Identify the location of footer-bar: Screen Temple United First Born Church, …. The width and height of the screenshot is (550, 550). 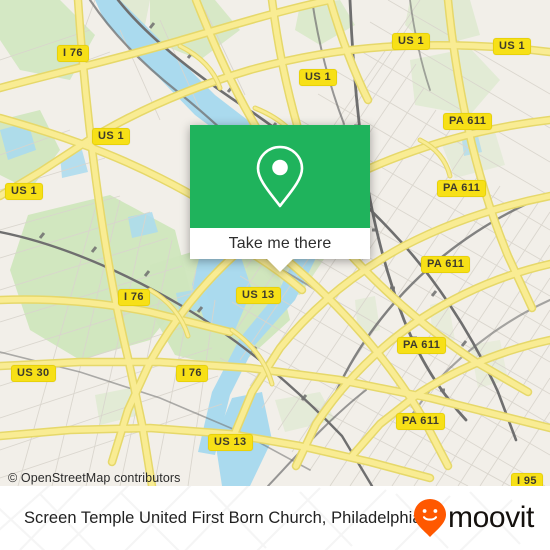
(275, 518).